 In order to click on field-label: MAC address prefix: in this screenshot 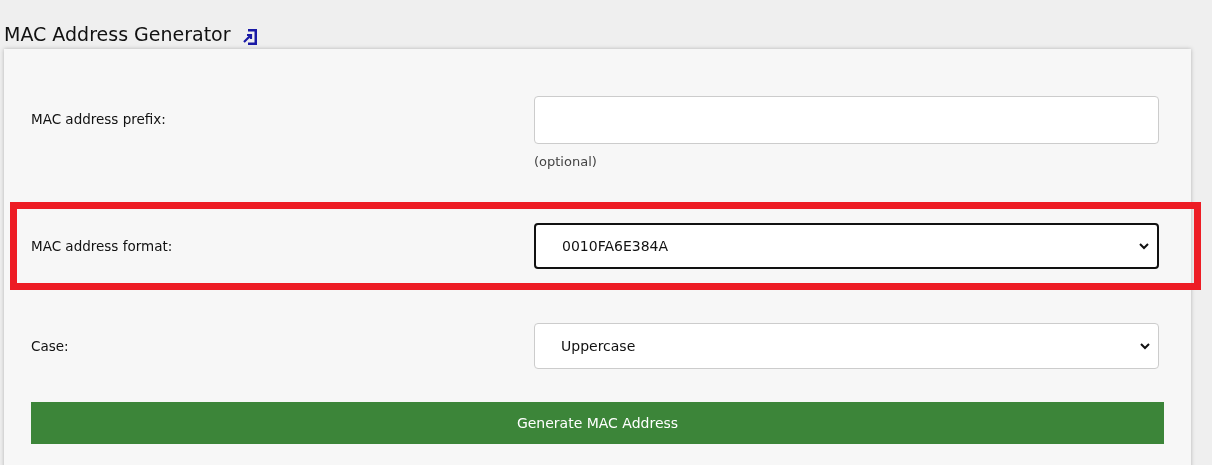, I will do `click(99, 118)`.